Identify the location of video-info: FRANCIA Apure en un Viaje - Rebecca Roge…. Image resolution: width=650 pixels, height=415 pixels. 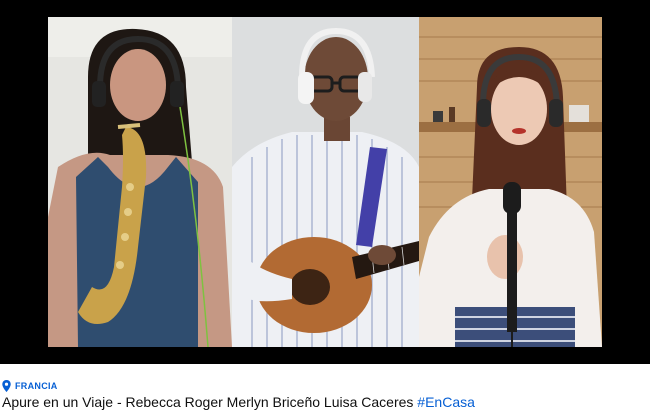
(325, 389).